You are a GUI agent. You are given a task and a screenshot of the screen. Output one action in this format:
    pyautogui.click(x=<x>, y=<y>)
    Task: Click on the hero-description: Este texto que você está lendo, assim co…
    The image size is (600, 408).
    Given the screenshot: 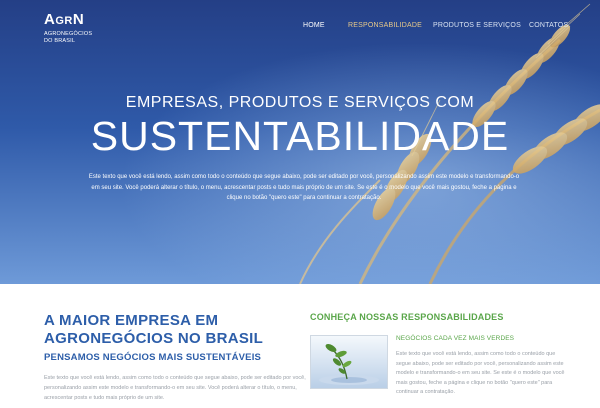 What is the action you would take?
    pyautogui.click(x=304, y=187)
    